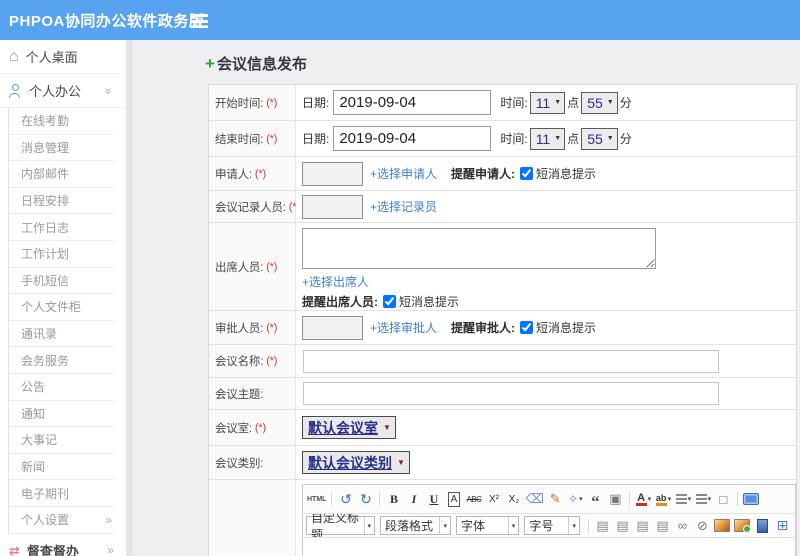 This screenshot has height=556, width=800. I want to click on applicant-input, so click(332, 173).